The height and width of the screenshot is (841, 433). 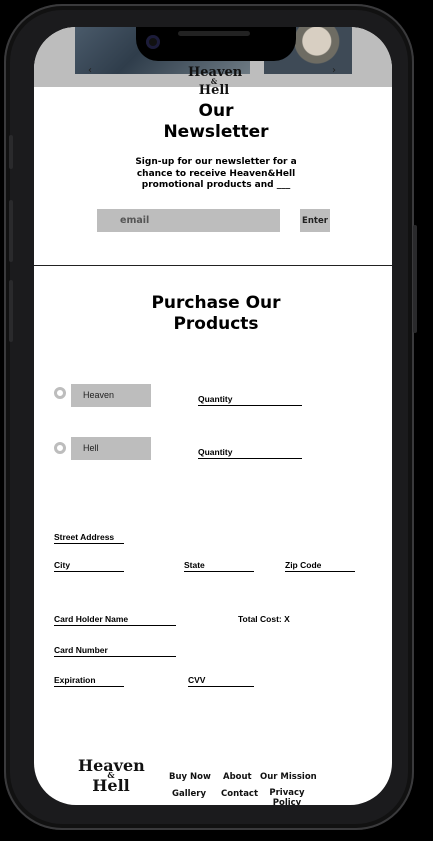 What do you see at coordinates (216, 121) in the screenshot?
I see `newsletter-title: Our Newsletter` at bounding box center [216, 121].